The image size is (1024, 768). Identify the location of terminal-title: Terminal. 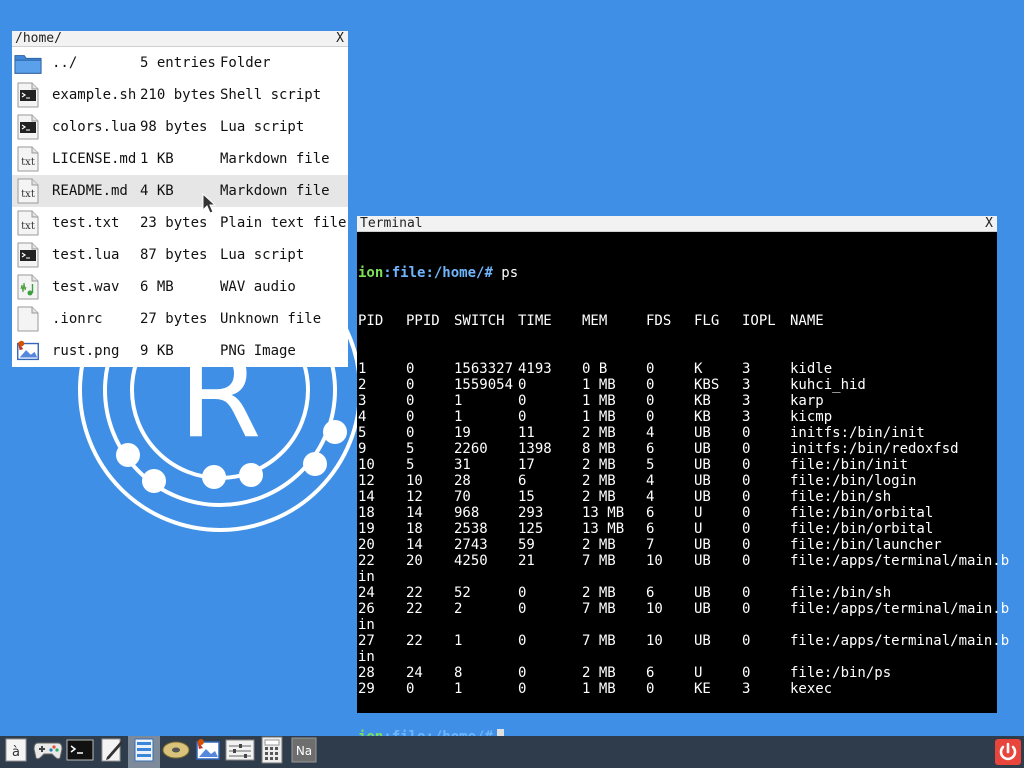
(391, 223).